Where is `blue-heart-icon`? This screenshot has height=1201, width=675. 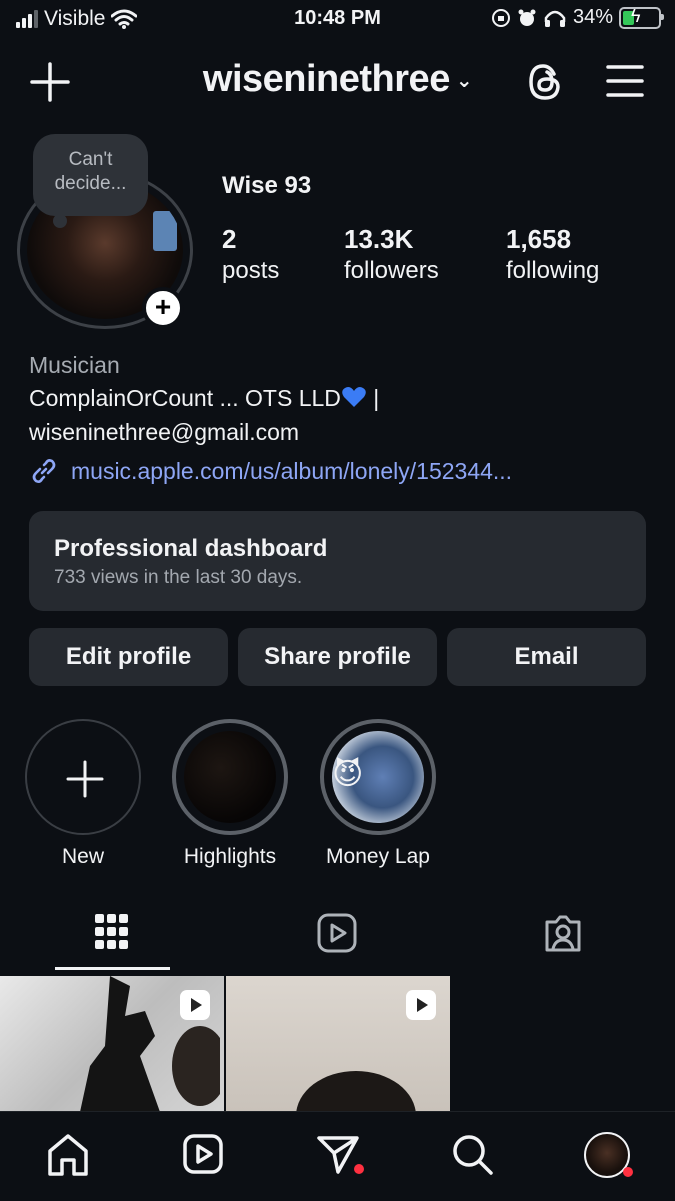 blue-heart-icon is located at coordinates (354, 397).